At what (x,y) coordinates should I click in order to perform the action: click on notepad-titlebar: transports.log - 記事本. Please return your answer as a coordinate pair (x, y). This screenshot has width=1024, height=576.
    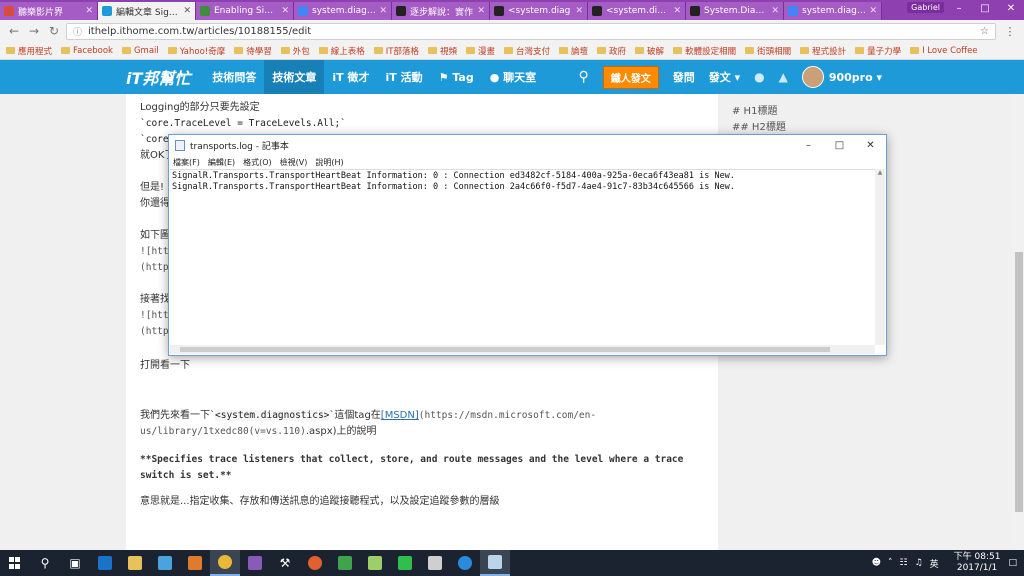
    Looking at the image, I should click on (527, 145).